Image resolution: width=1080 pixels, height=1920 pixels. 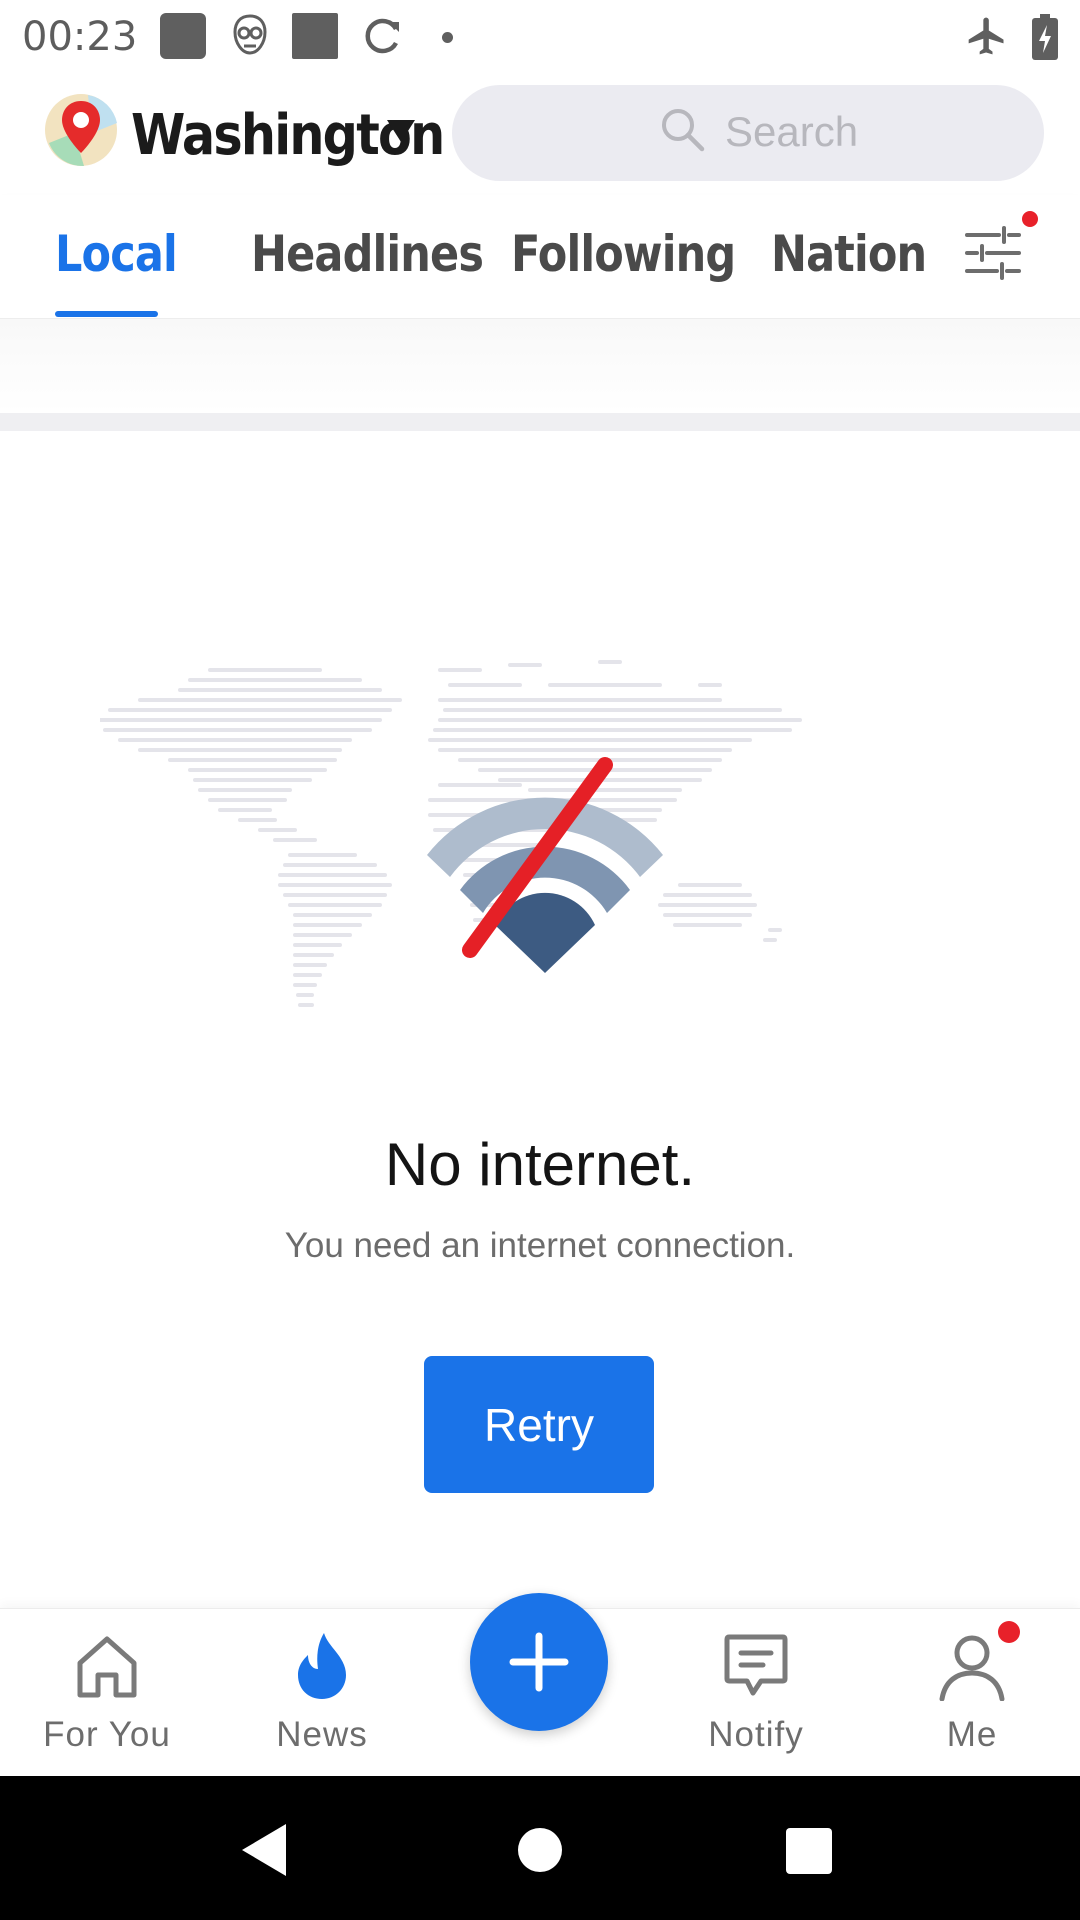 I want to click on empty-state-subtitle: You need an internet connection., so click(x=540, y=1245).